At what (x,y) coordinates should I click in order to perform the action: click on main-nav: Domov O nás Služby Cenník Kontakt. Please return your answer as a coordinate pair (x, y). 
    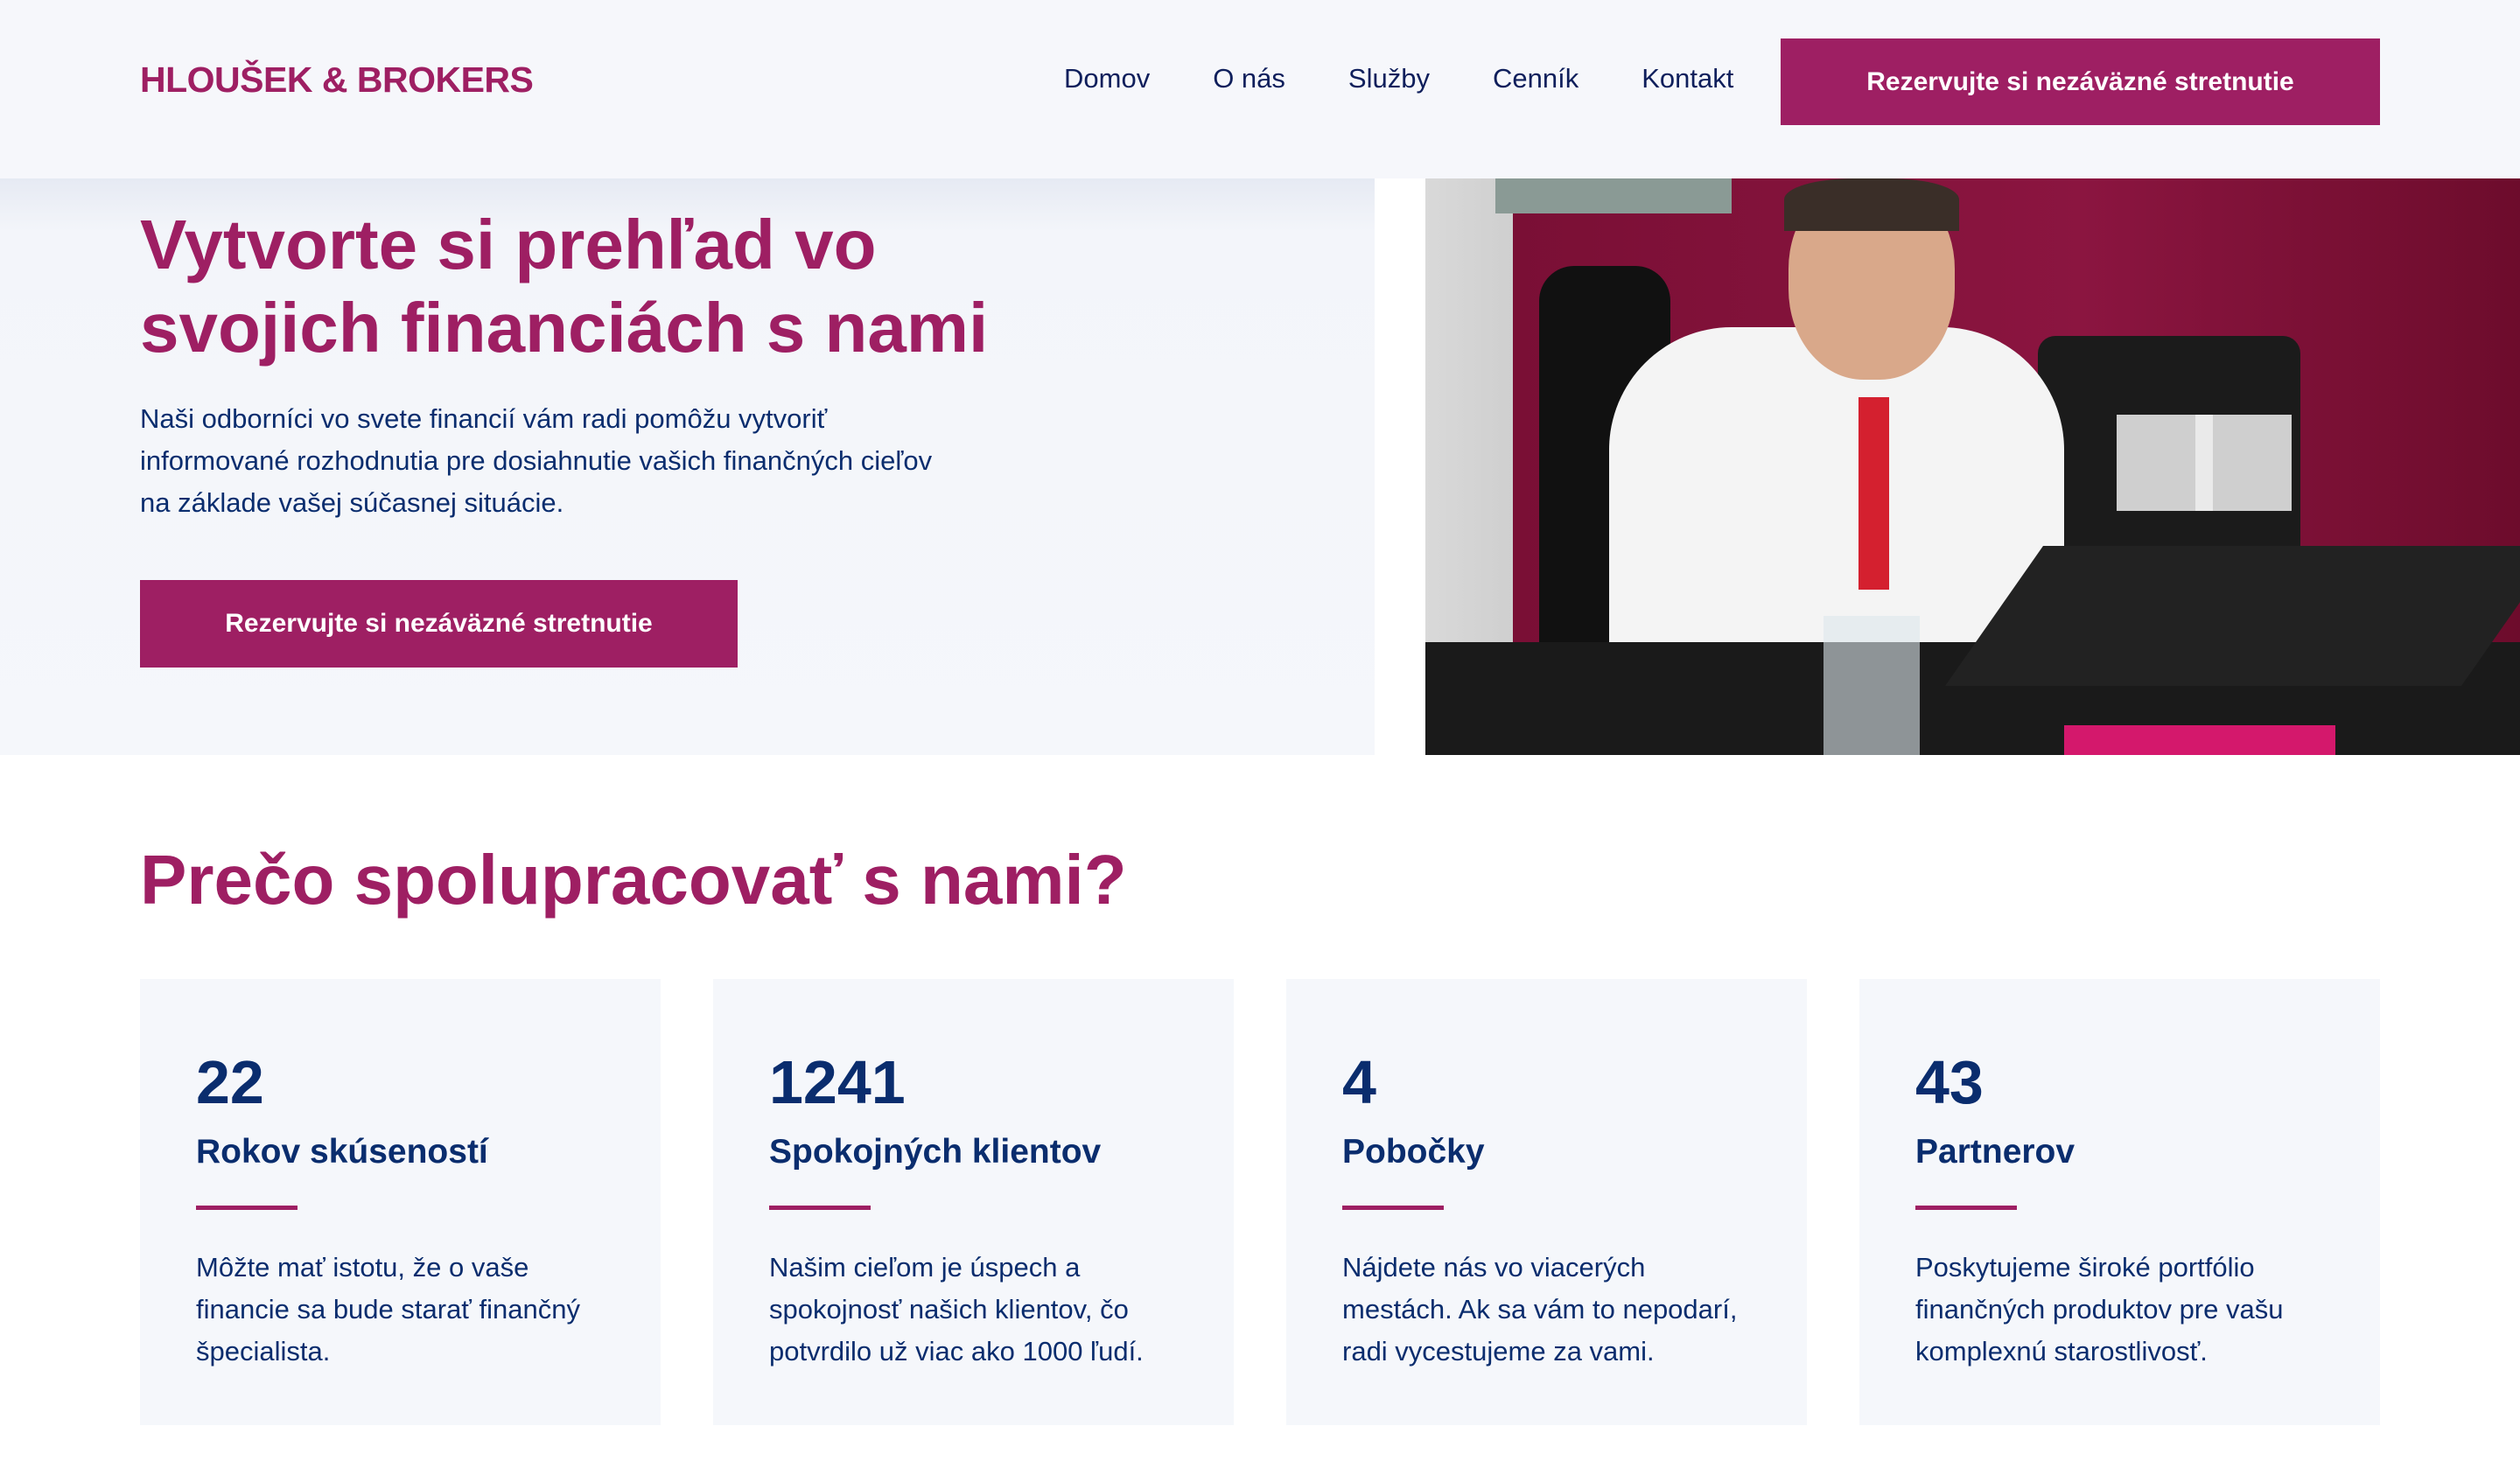
    Looking at the image, I should click on (1430, 78).